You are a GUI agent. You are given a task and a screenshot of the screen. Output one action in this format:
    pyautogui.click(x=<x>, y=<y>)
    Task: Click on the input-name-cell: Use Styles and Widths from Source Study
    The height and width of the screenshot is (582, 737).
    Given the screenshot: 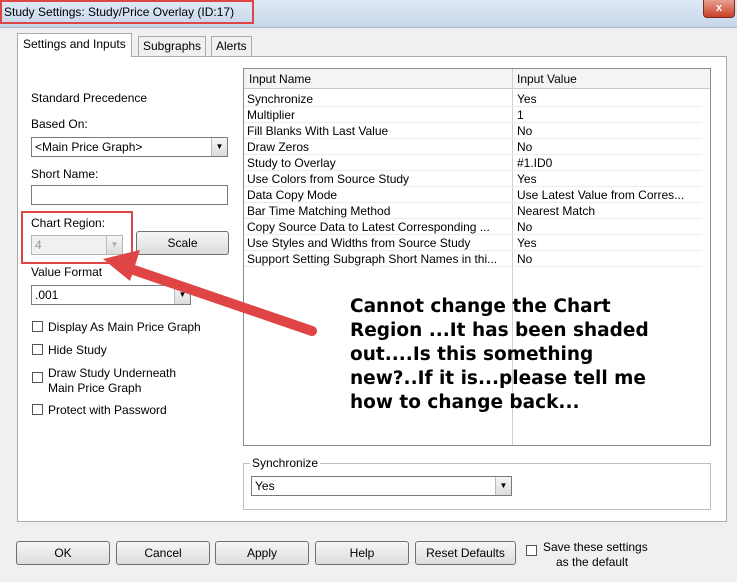 What is the action you would take?
    pyautogui.click(x=359, y=243)
    